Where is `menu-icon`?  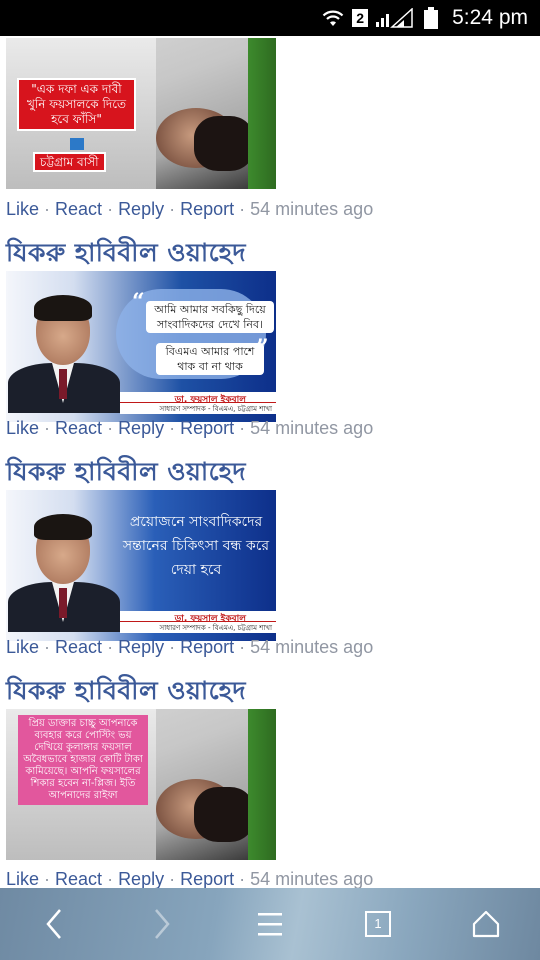 menu-icon is located at coordinates (270, 924).